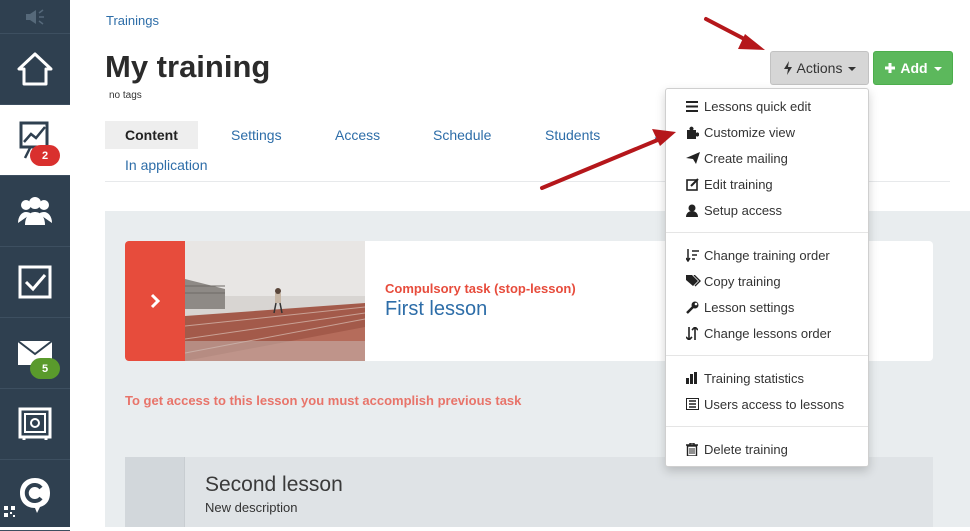  Describe the element at coordinates (45, 155) in the screenshot. I see `trainings-badge: 2` at that location.